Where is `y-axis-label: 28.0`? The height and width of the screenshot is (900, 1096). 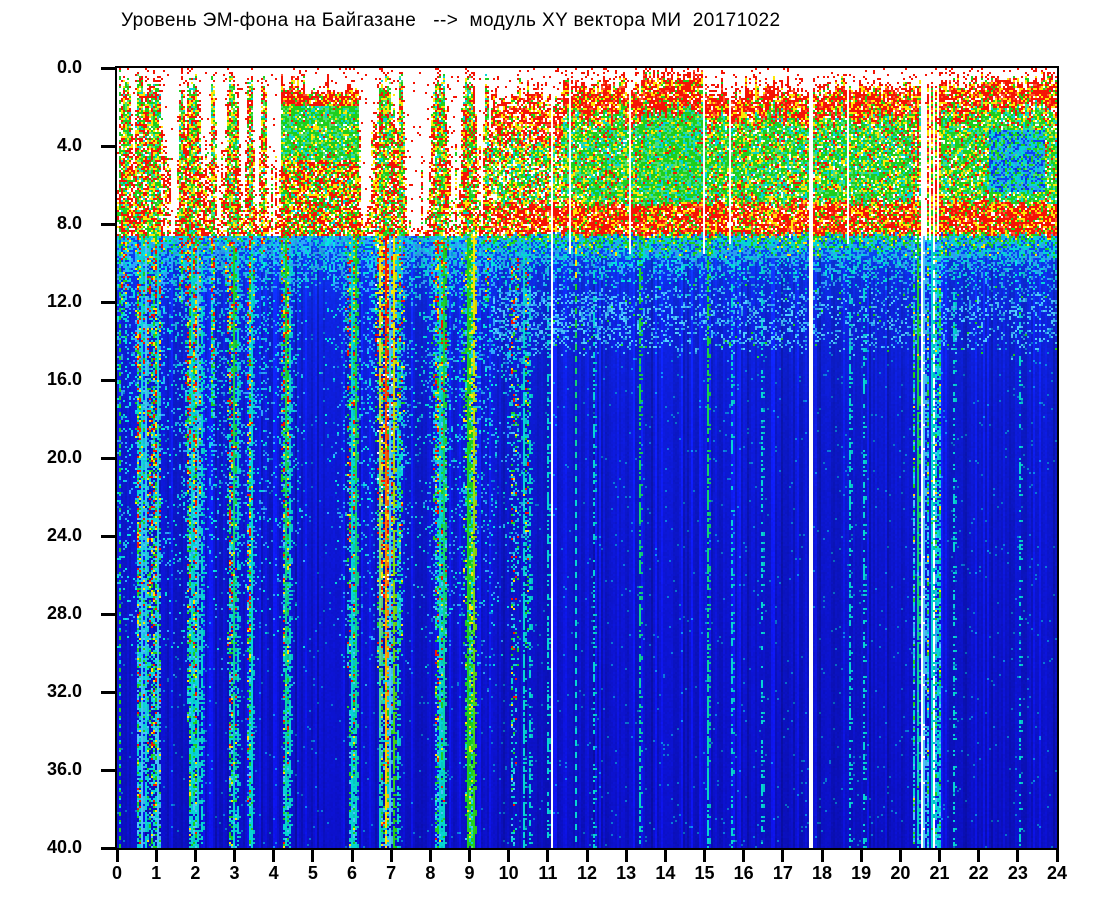 y-axis-label: 28.0 is located at coordinates (64, 613).